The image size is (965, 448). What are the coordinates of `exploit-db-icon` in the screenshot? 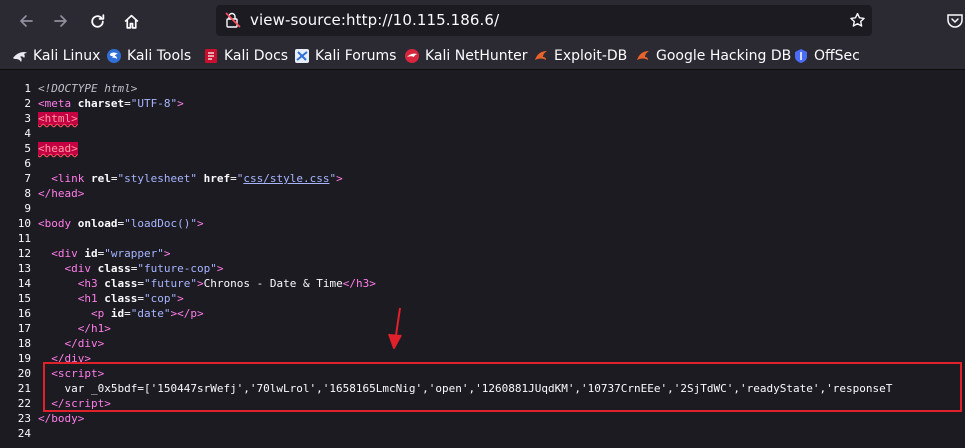 It's located at (541, 56).